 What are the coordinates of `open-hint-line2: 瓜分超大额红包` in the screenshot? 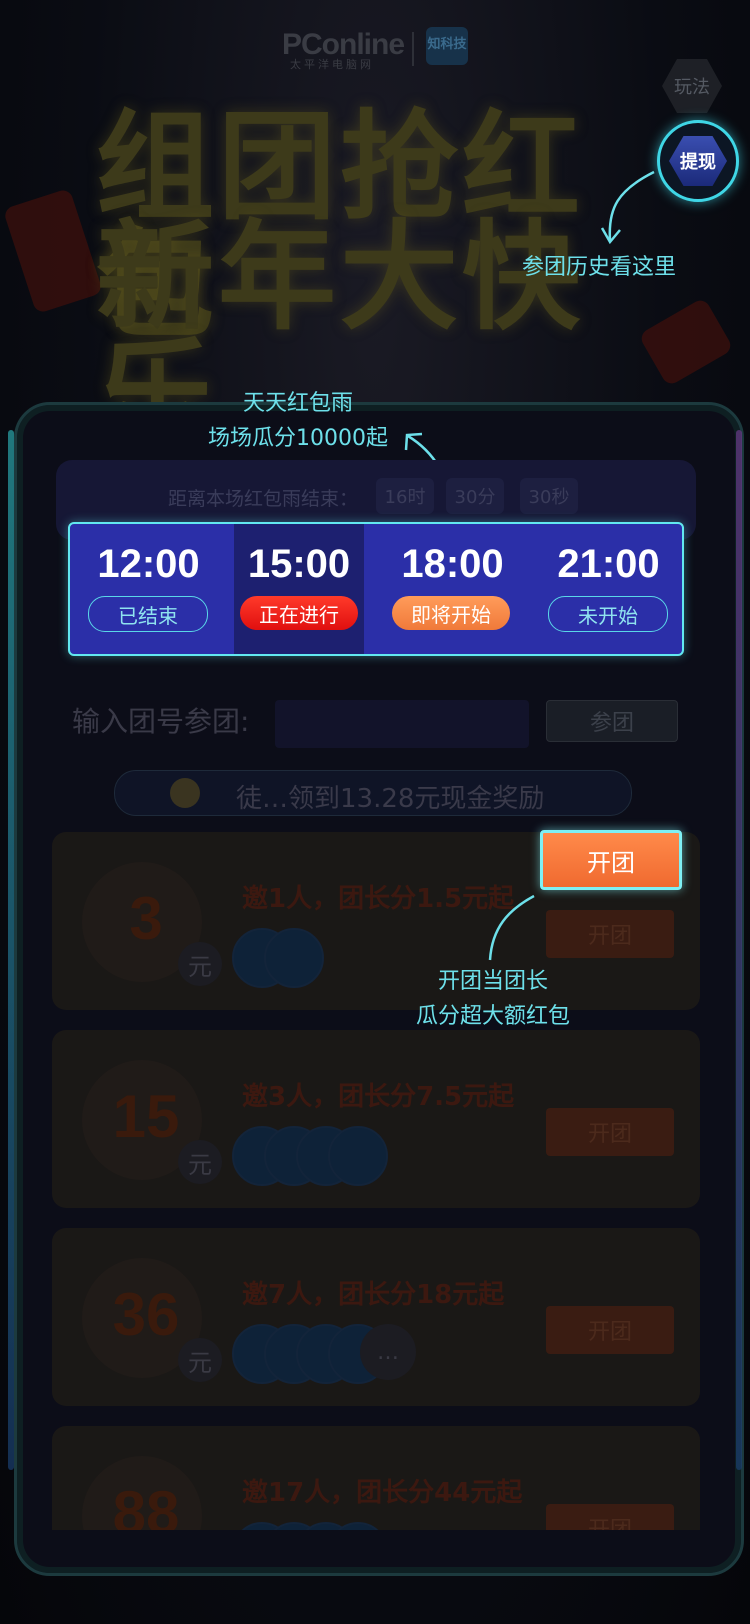 It's located at (492, 1016).